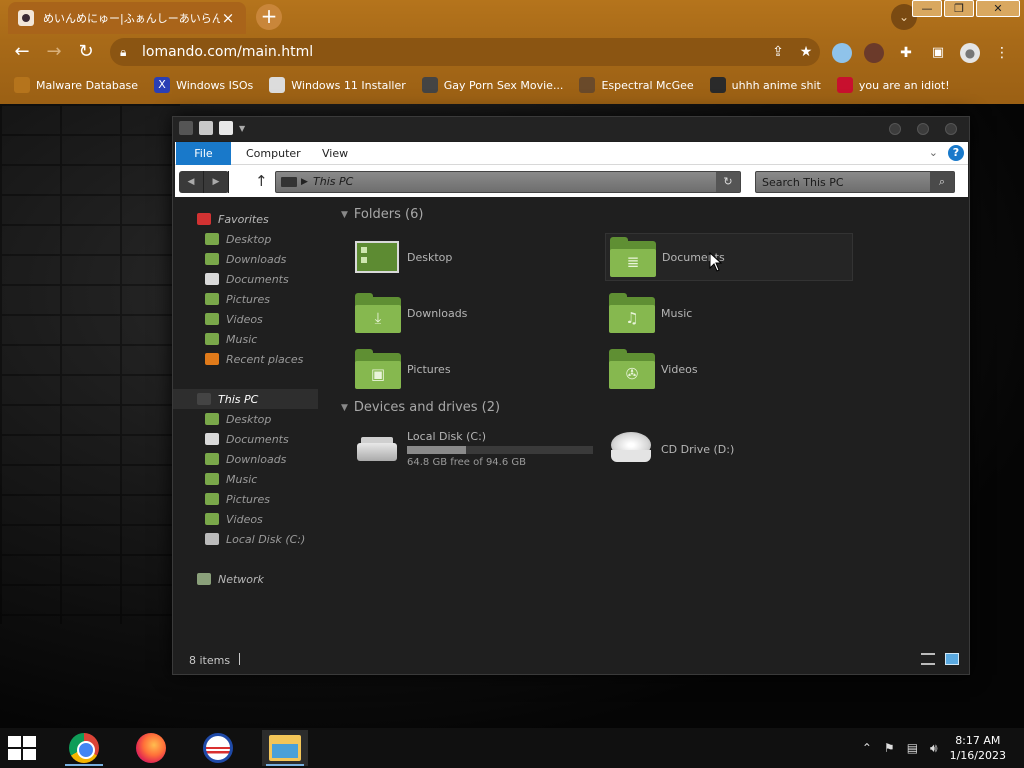  What do you see at coordinates (245, 579) in the screenshot?
I see `nav-network: Network` at bounding box center [245, 579].